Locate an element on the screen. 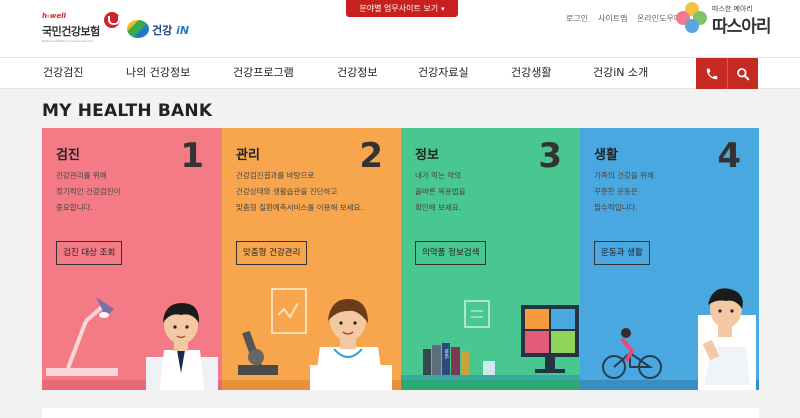 The image size is (800, 418). nhis-logo-name: 국민건강보험 is located at coordinates (71, 31).